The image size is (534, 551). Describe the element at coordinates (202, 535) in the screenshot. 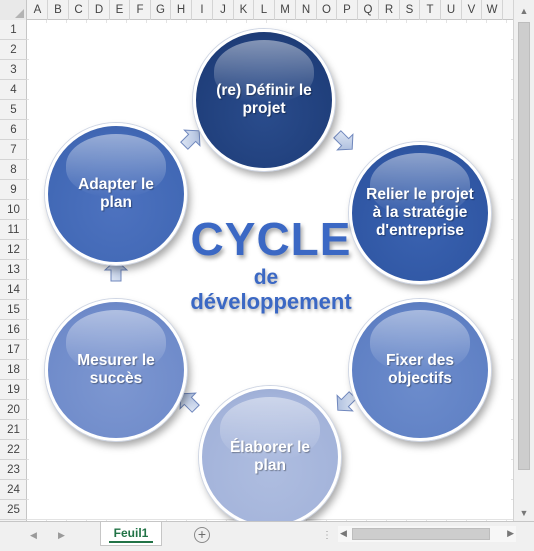

I see `add-sheet-button: +` at that location.